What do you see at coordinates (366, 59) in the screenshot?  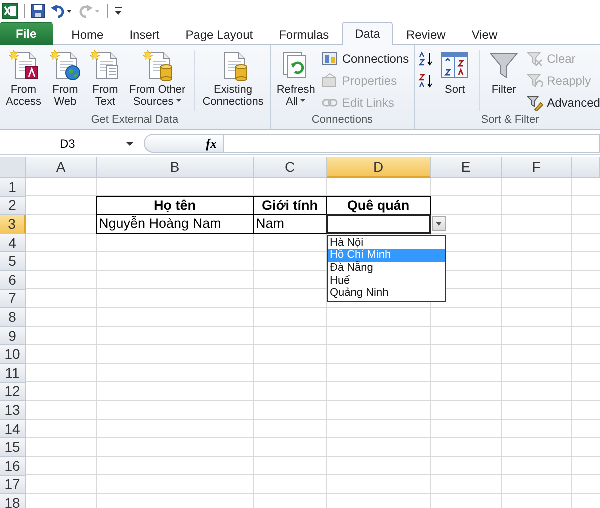 I see `ribbon-button: Connections` at bounding box center [366, 59].